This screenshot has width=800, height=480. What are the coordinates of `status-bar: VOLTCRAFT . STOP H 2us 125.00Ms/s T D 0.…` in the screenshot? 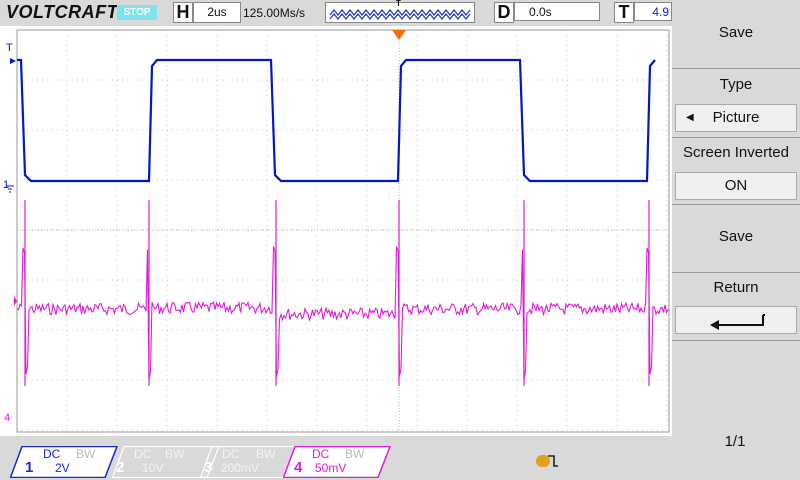 It's located at (336, 13).